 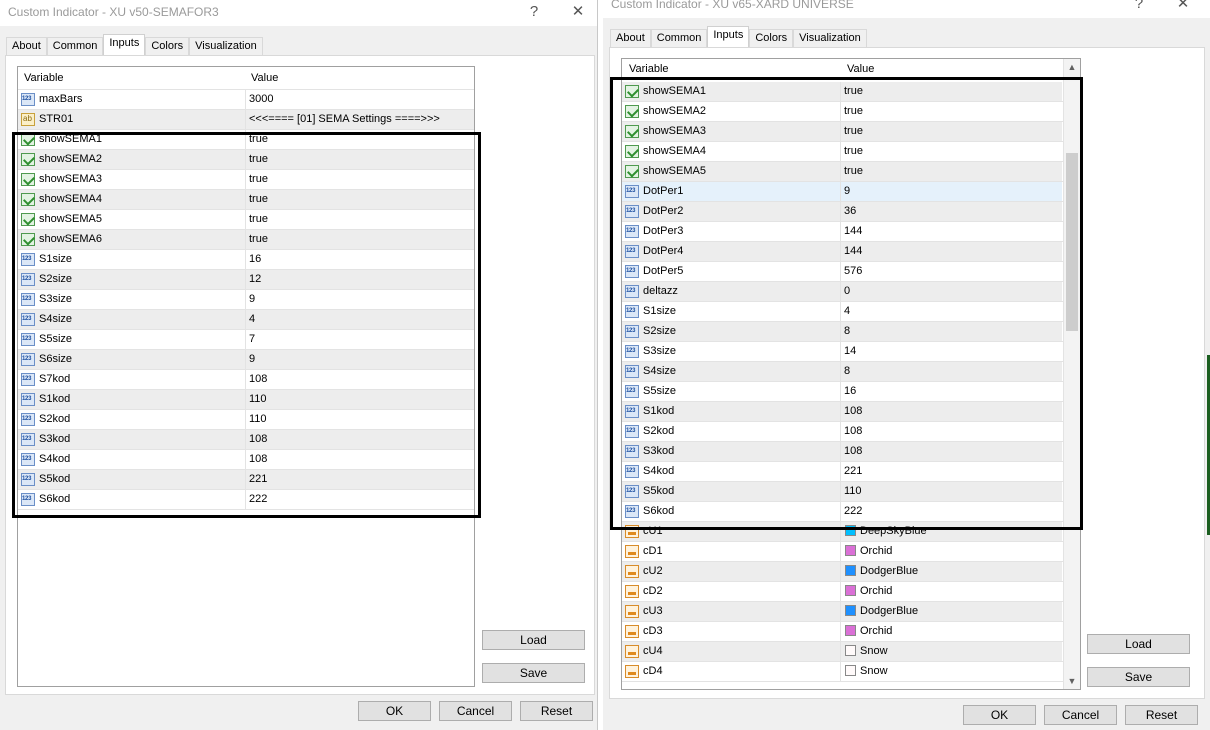 What do you see at coordinates (731, 252) in the screenshot?
I see `variable-cell: DotPer4` at bounding box center [731, 252].